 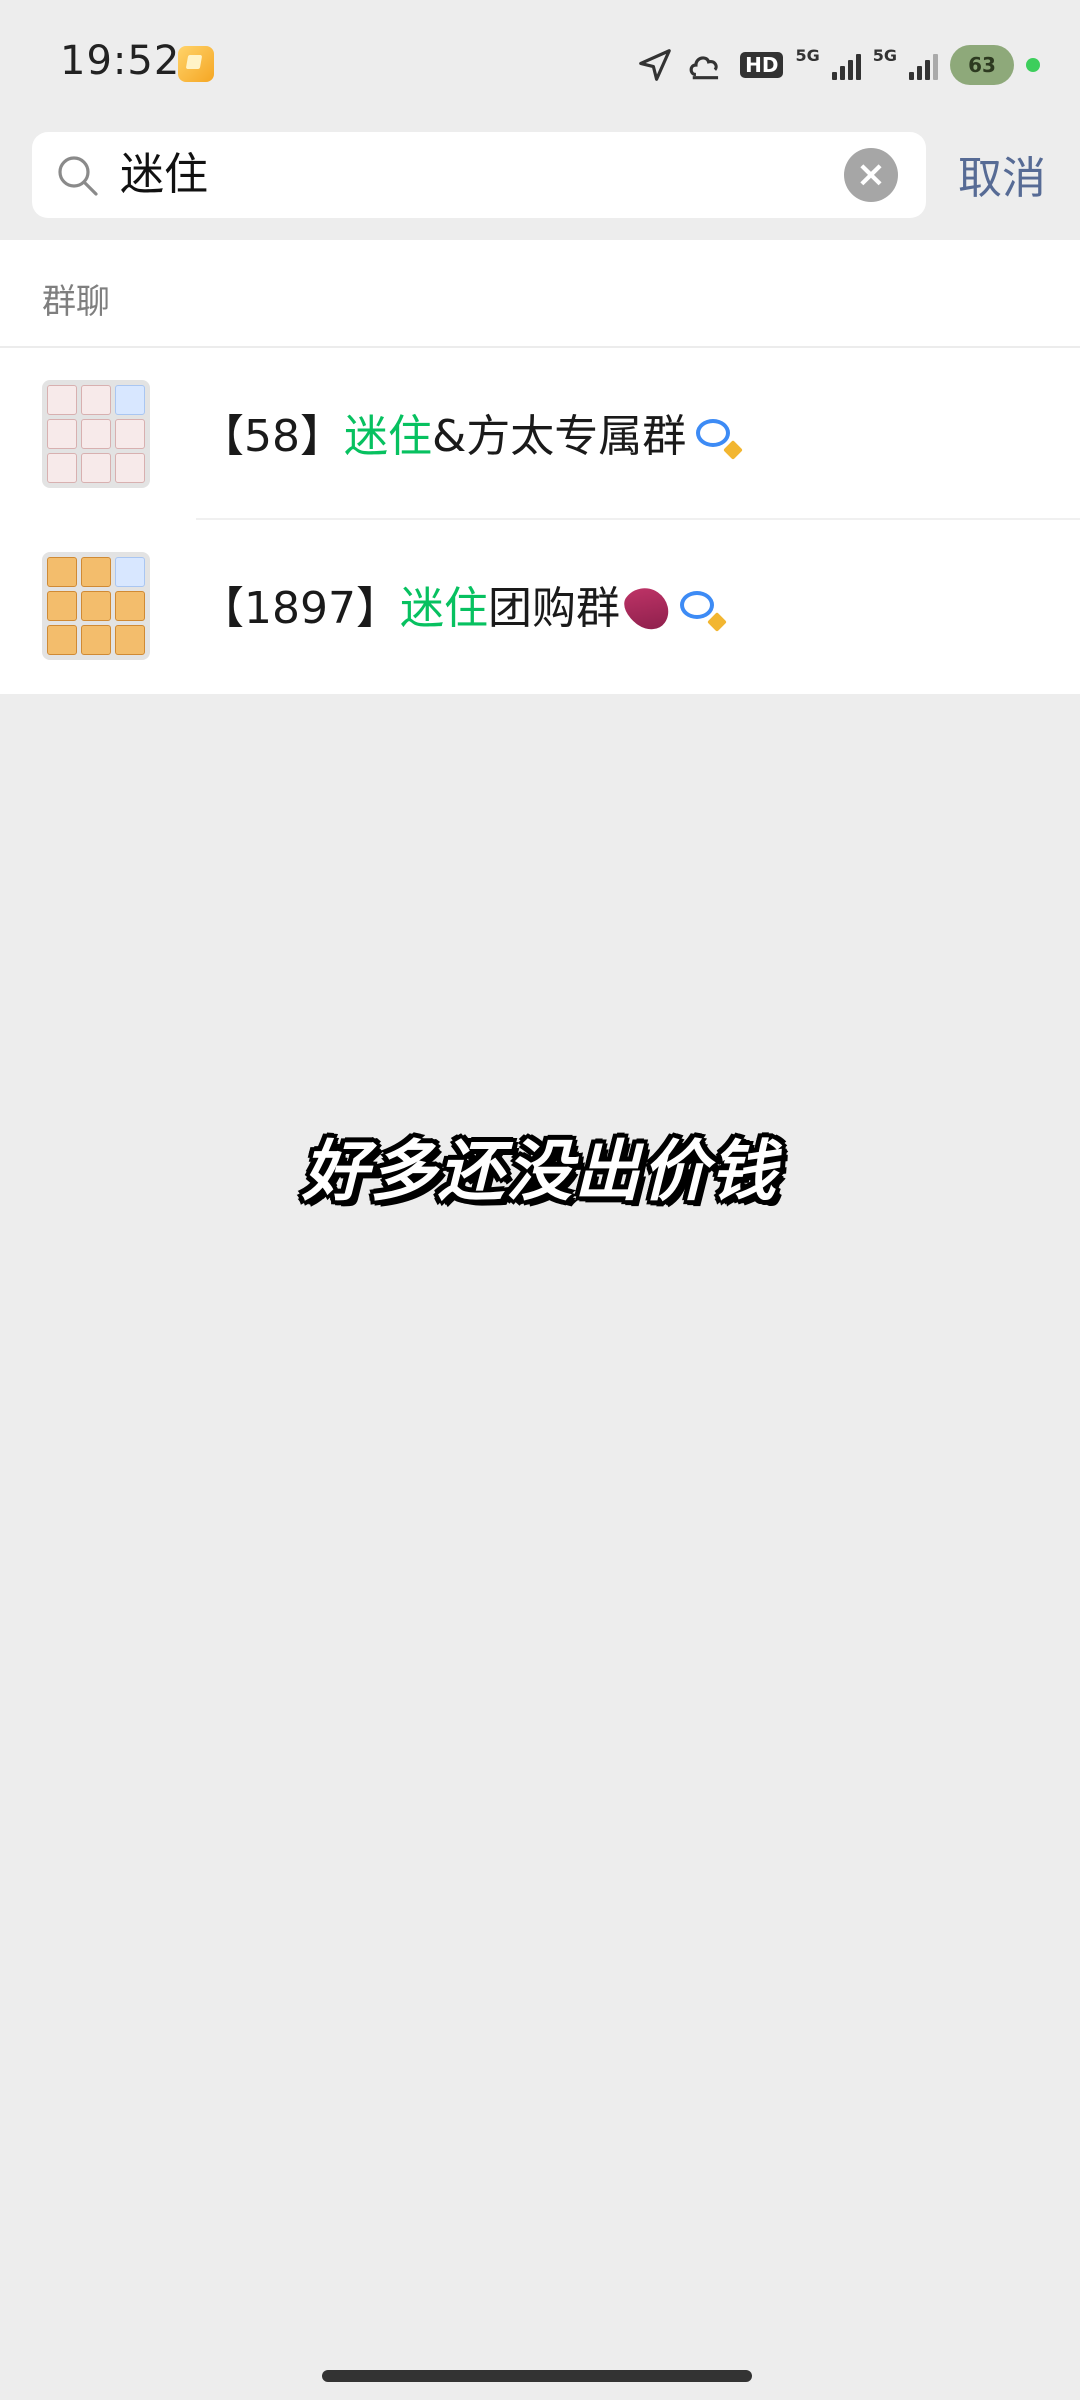 What do you see at coordinates (647, 608) in the screenshot?
I see `sweet-potato-emoji-icon` at bounding box center [647, 608].